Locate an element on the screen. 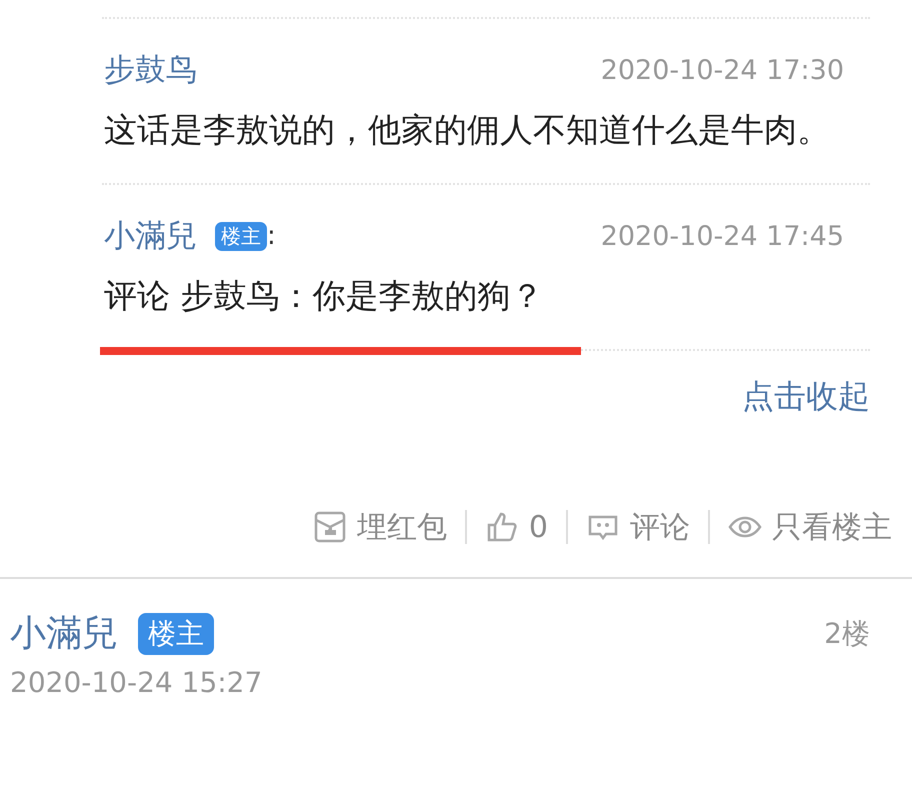 Image resolution: width=912 pixels, height=787 pixels. floor-number: 2楼 is located at coordinates (847, 634).